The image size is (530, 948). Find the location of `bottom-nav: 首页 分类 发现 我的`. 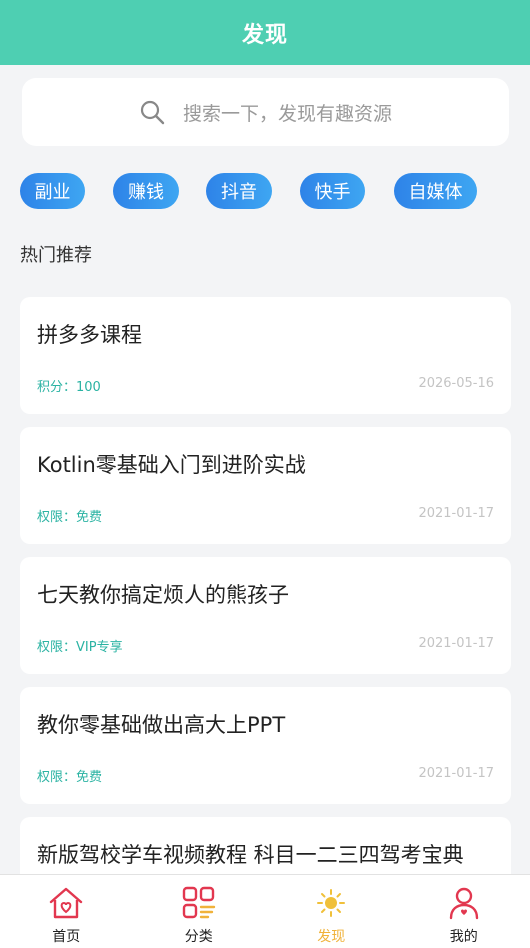

bottom-nav: 首页 分类 发现 我的 is located at coordinates (265, 911).